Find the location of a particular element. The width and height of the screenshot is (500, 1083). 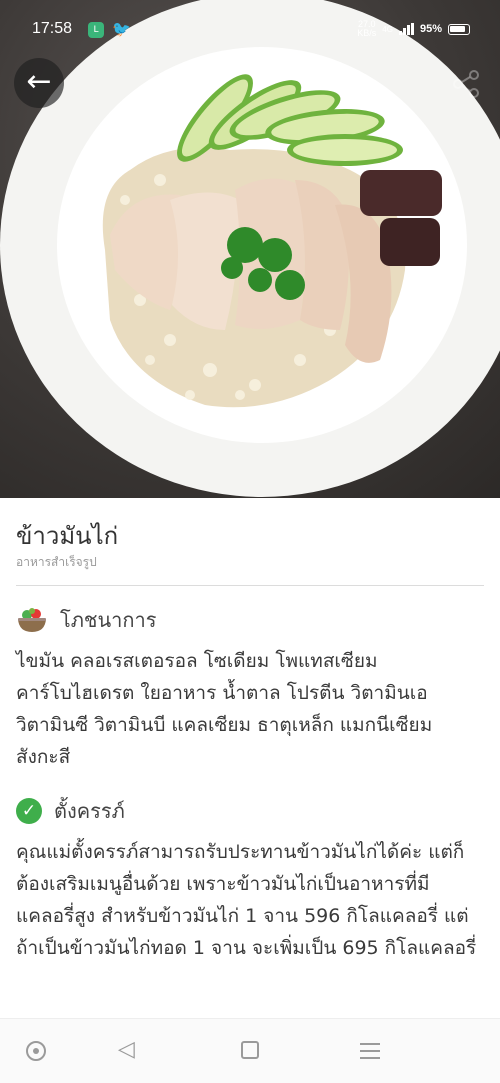

square-recents-icon is located at coordinates (250, 1050).